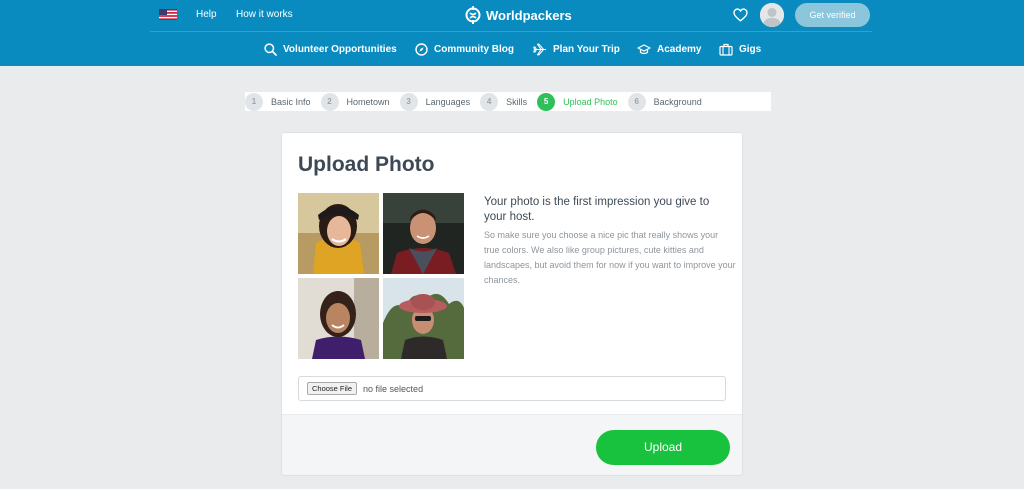  I want to click on step-label: Basic Info, so click(291, 101).